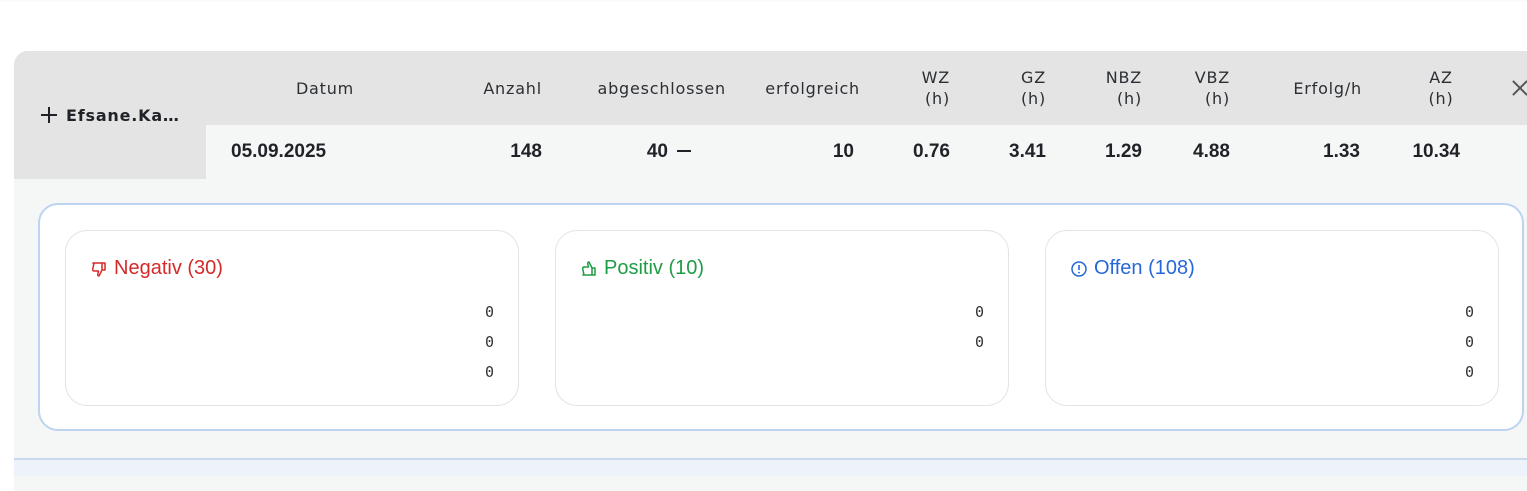  What do you see at coordinates (650, 88) in the screenshot?
I see `column-header-abgeschlossen: abgeschlossen` at bounding box center [650, 88].